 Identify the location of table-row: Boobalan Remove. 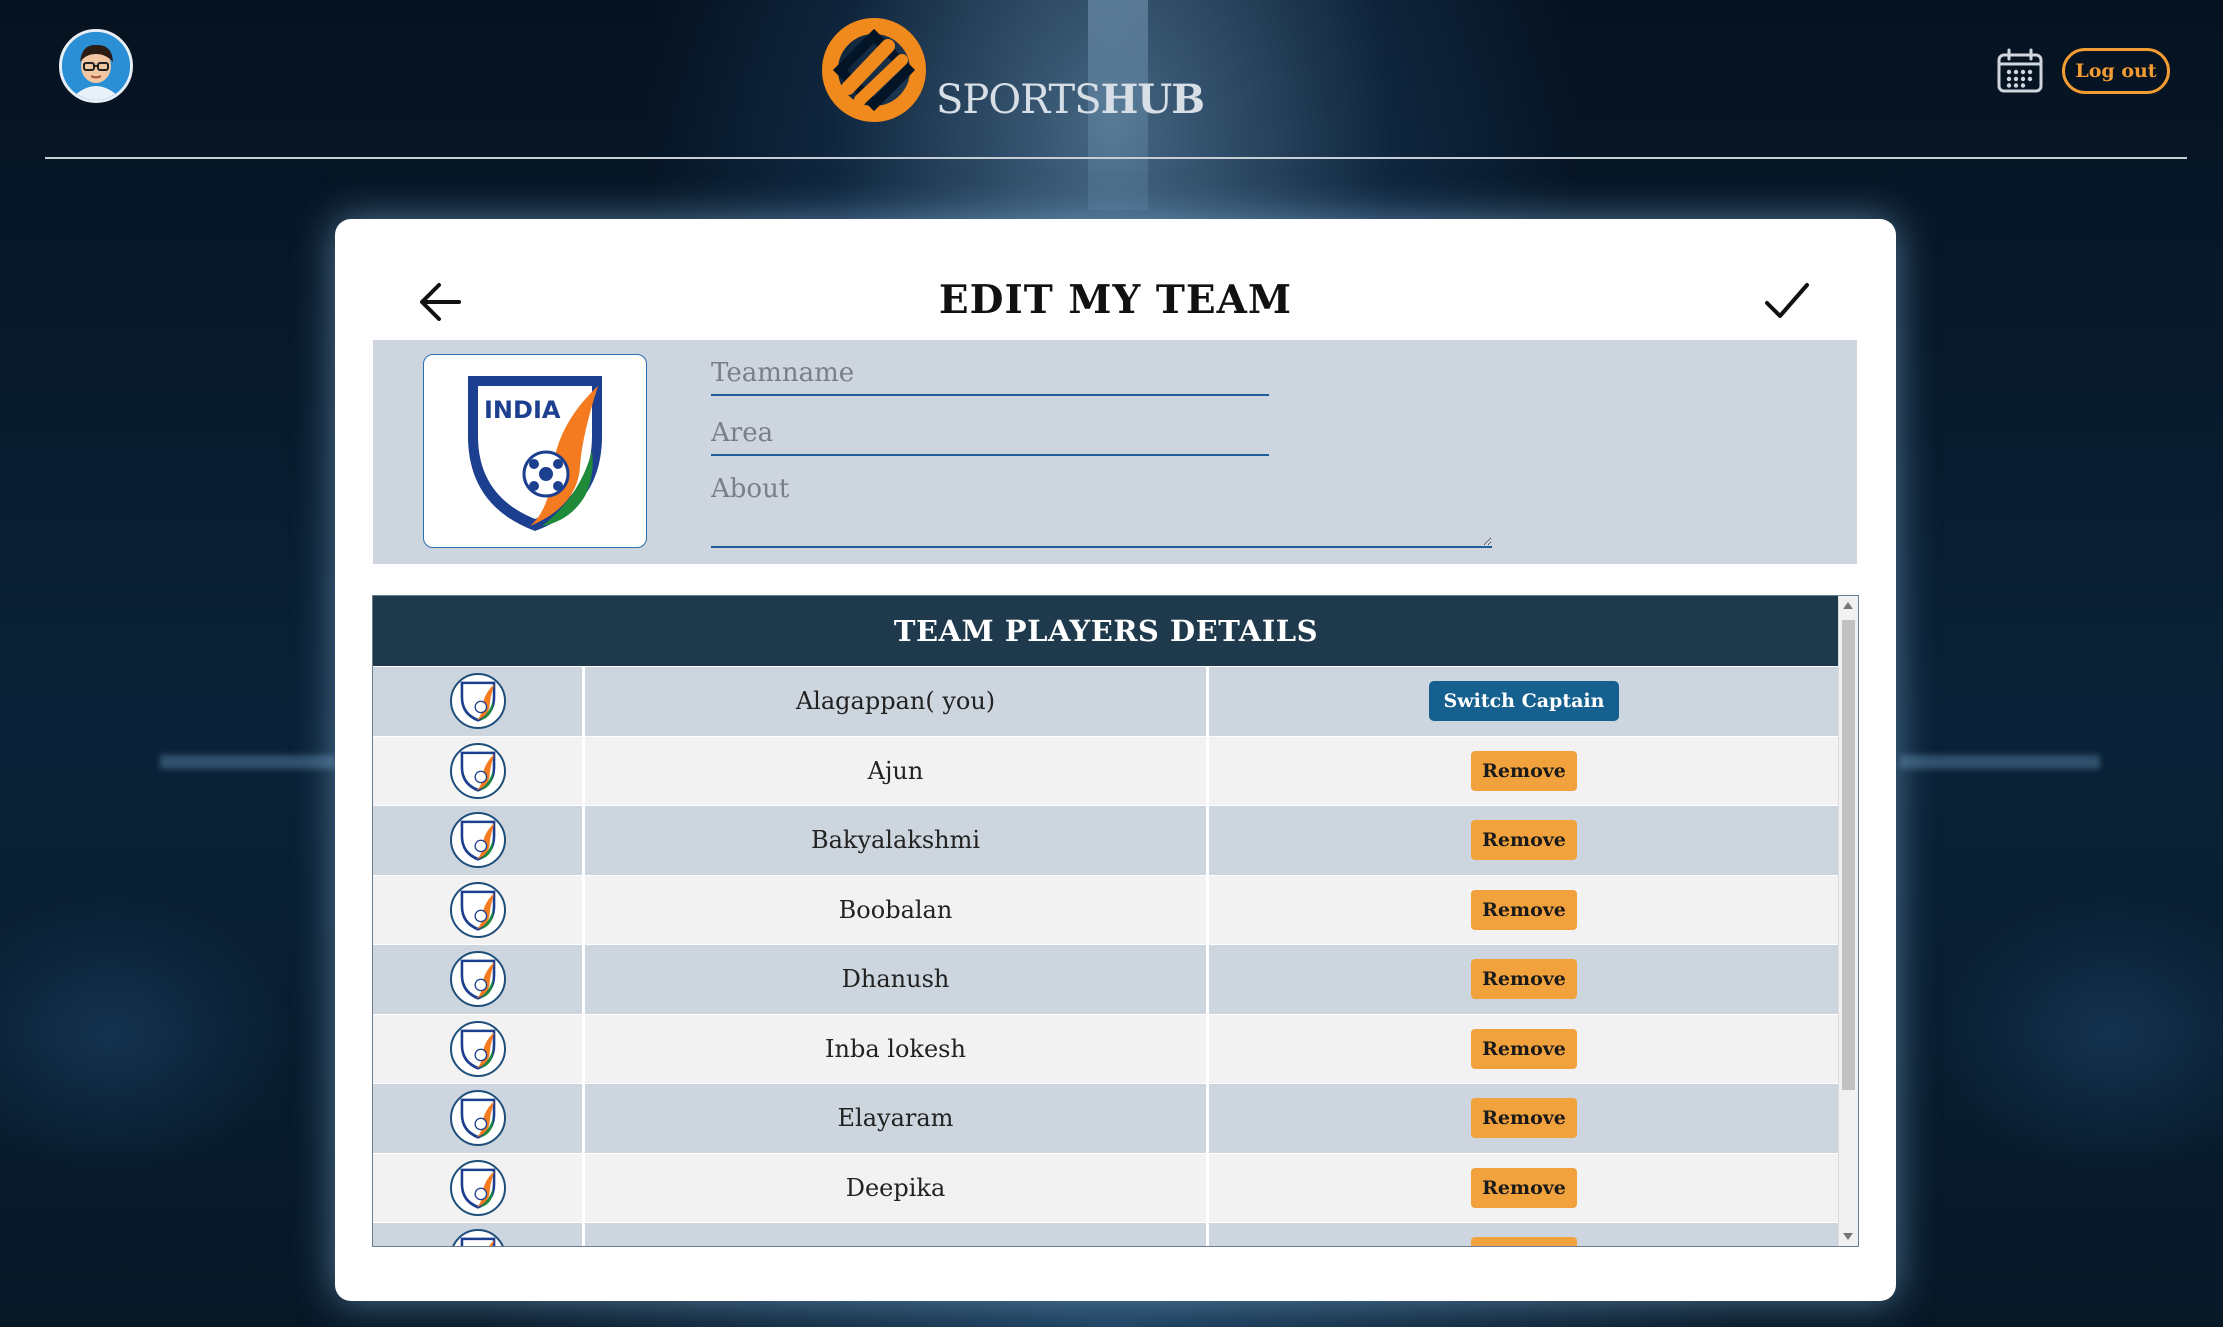
(1106, 909).